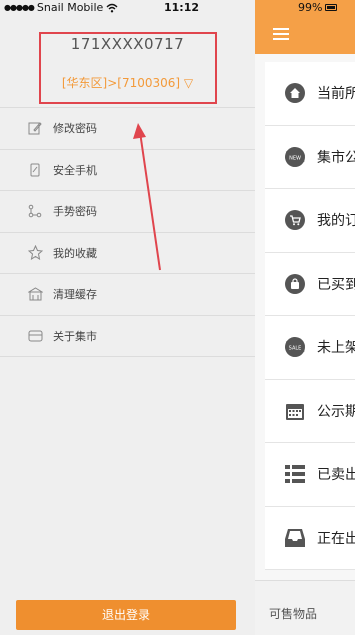 This screenshot has height=635, width=355. Describe the element at coordinates (310, 94) in the screenshot. I see `main-item-current: 当前所` at that location.